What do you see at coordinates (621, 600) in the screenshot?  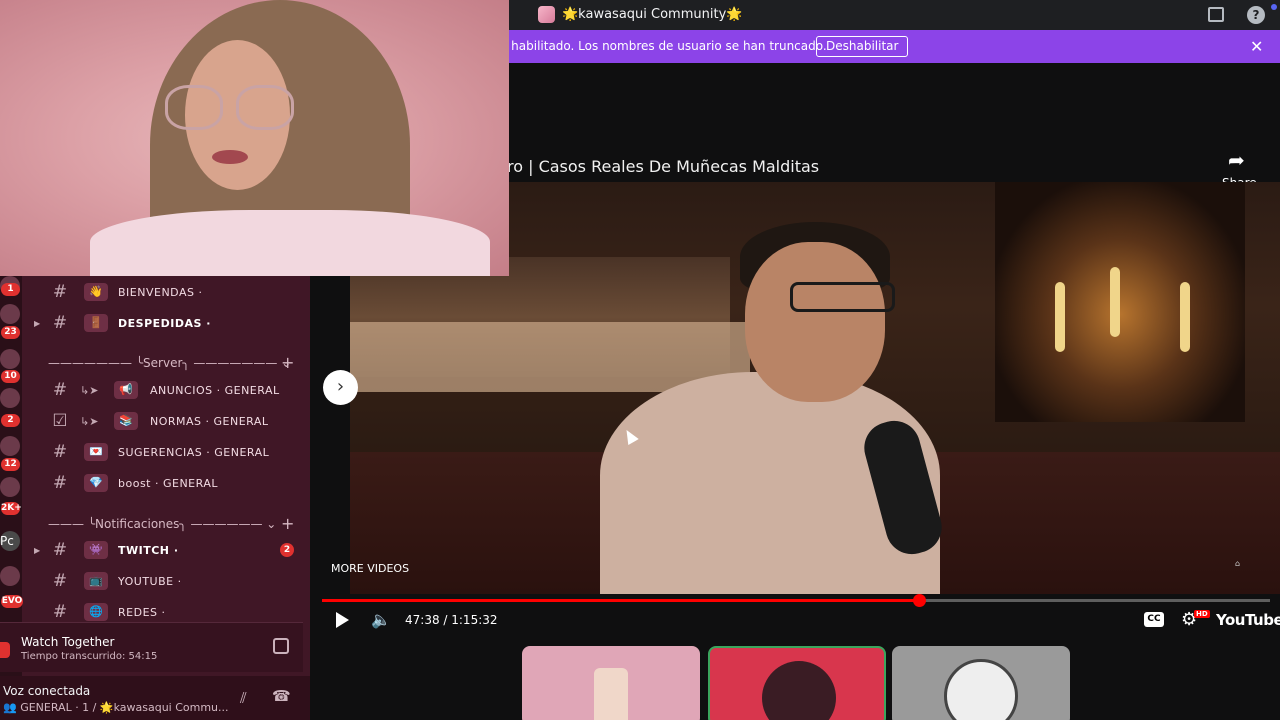 I see `progress-fill` at bounding box center [621, 600].